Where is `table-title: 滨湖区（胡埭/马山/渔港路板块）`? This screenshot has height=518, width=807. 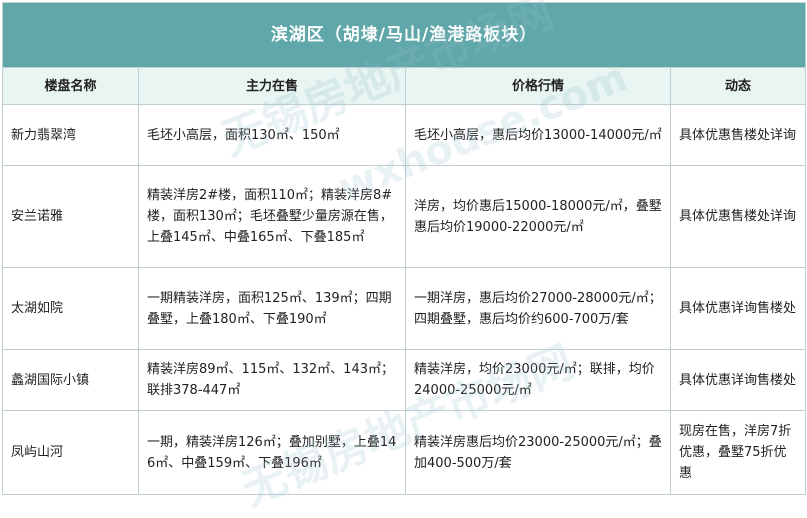 table-title: 滨湖区（胡埭/马山/渔港路板块） is located at coordinates (404, 35).